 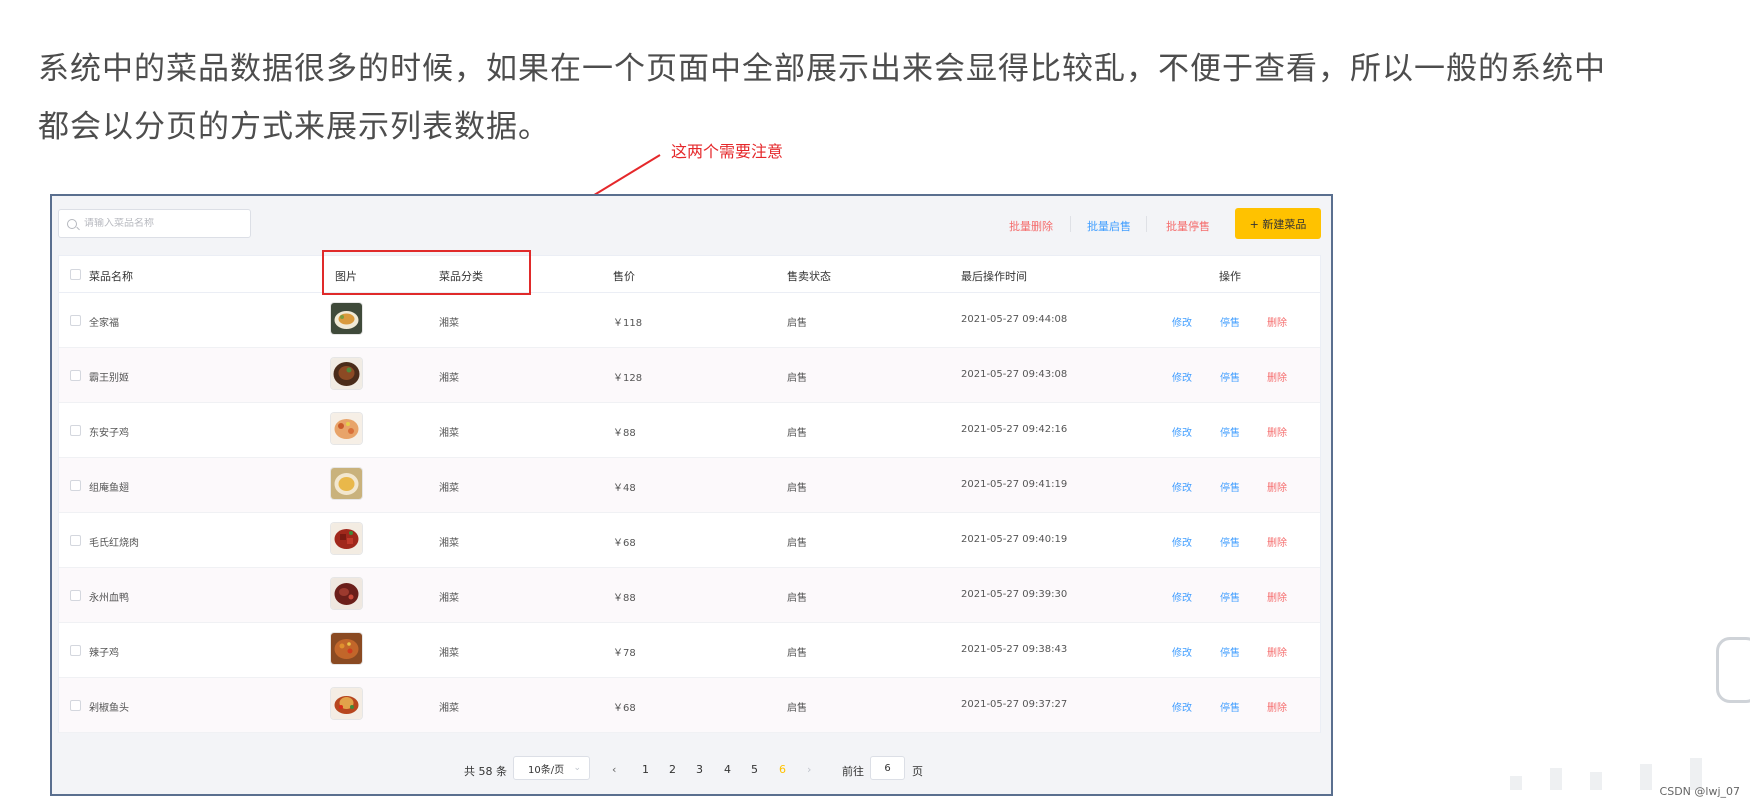 I want to click on table-header: 菜品名称 图片 菜品分类 售价 售卖状态 最后操作时间 操作, so click(x=689, y=274).